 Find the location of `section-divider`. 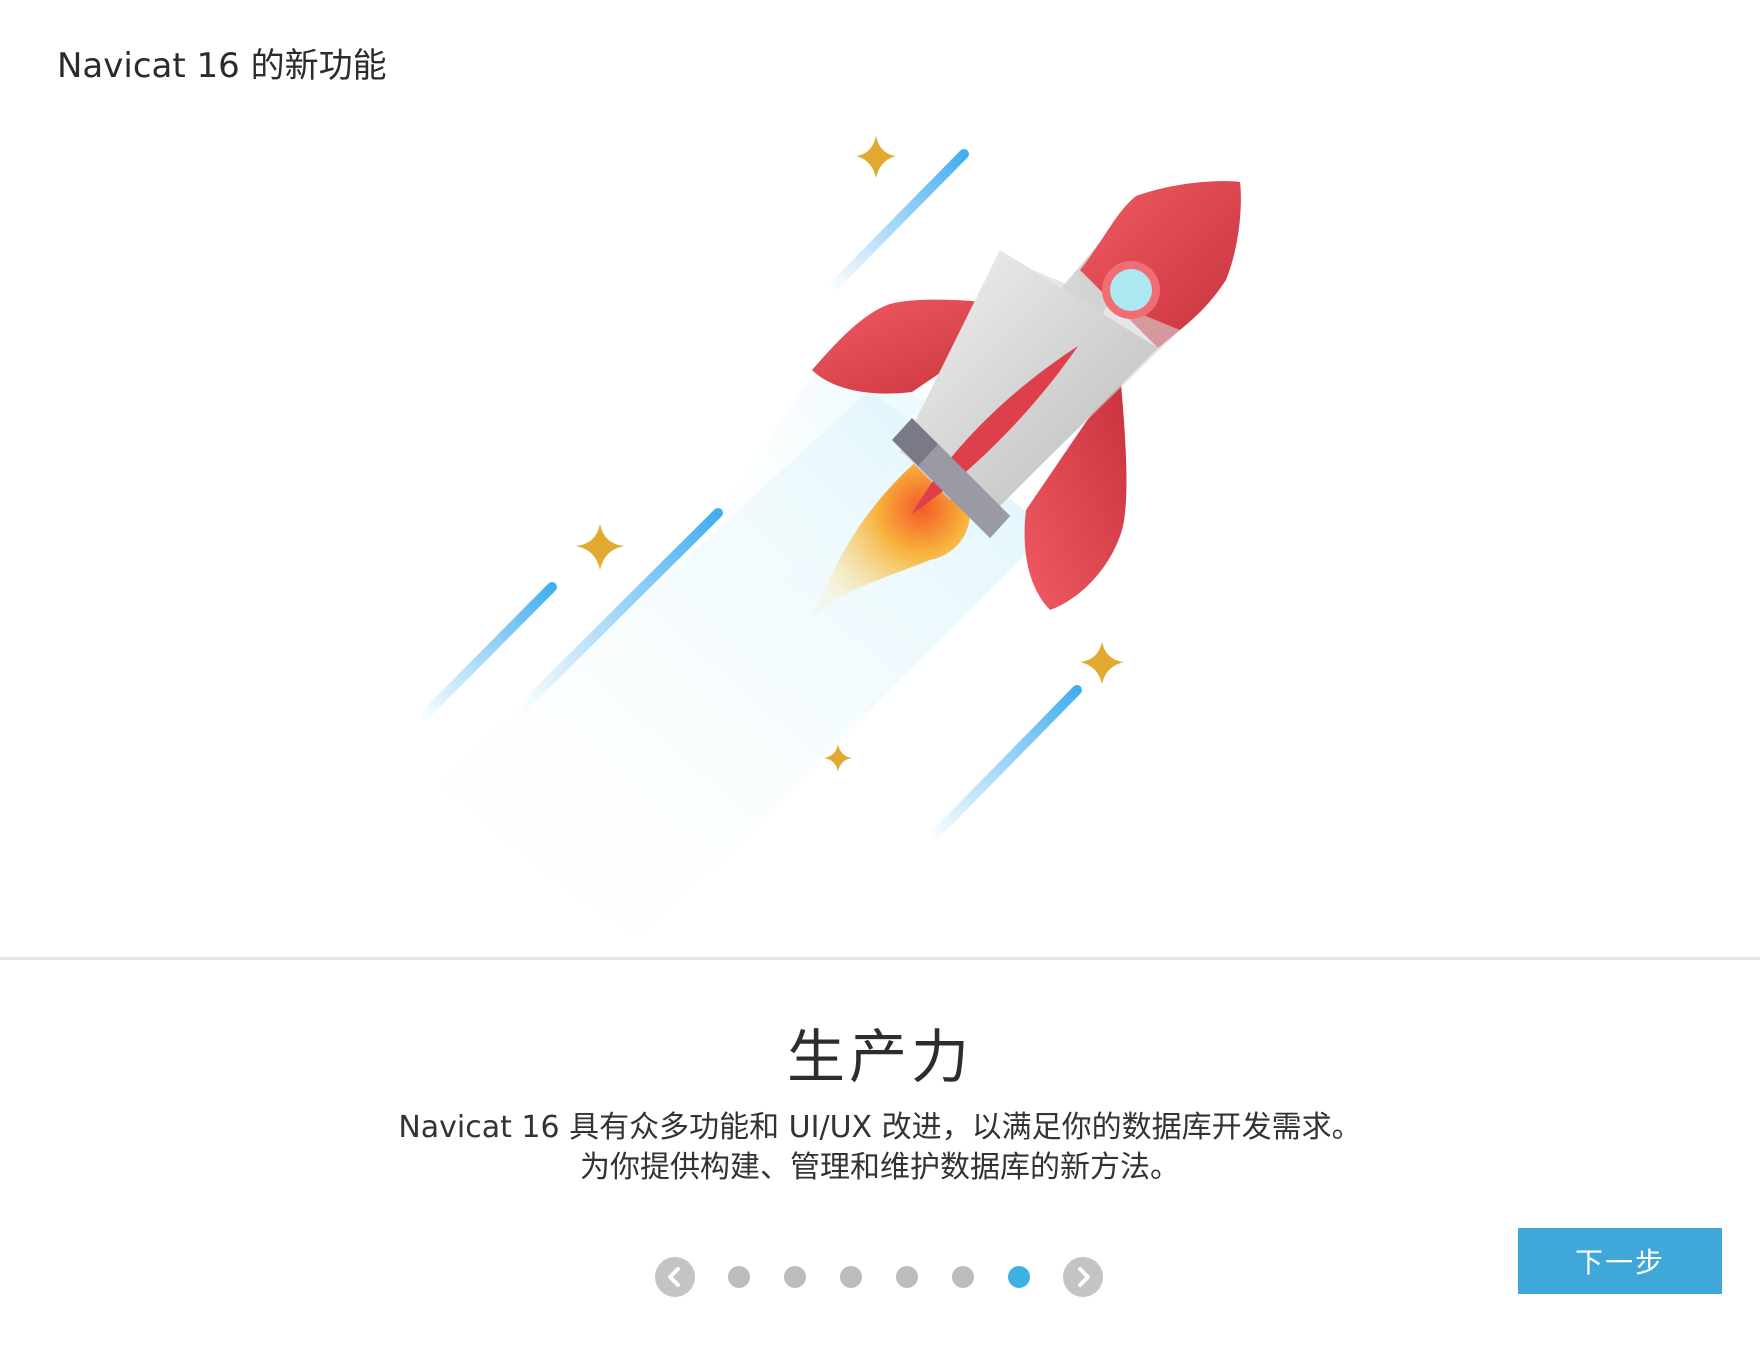

section-divider is located at coordinates (880, 958).